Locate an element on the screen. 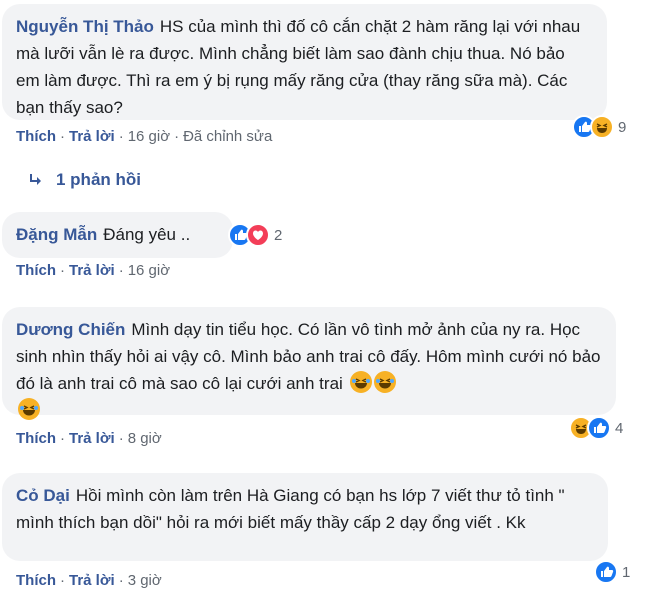 The width and height of the screenshot is (660, 599). comment-actions: Thích · Trả lời · 16 giờ · Đã chỉnh sửa is located at coordinates (144, 136).